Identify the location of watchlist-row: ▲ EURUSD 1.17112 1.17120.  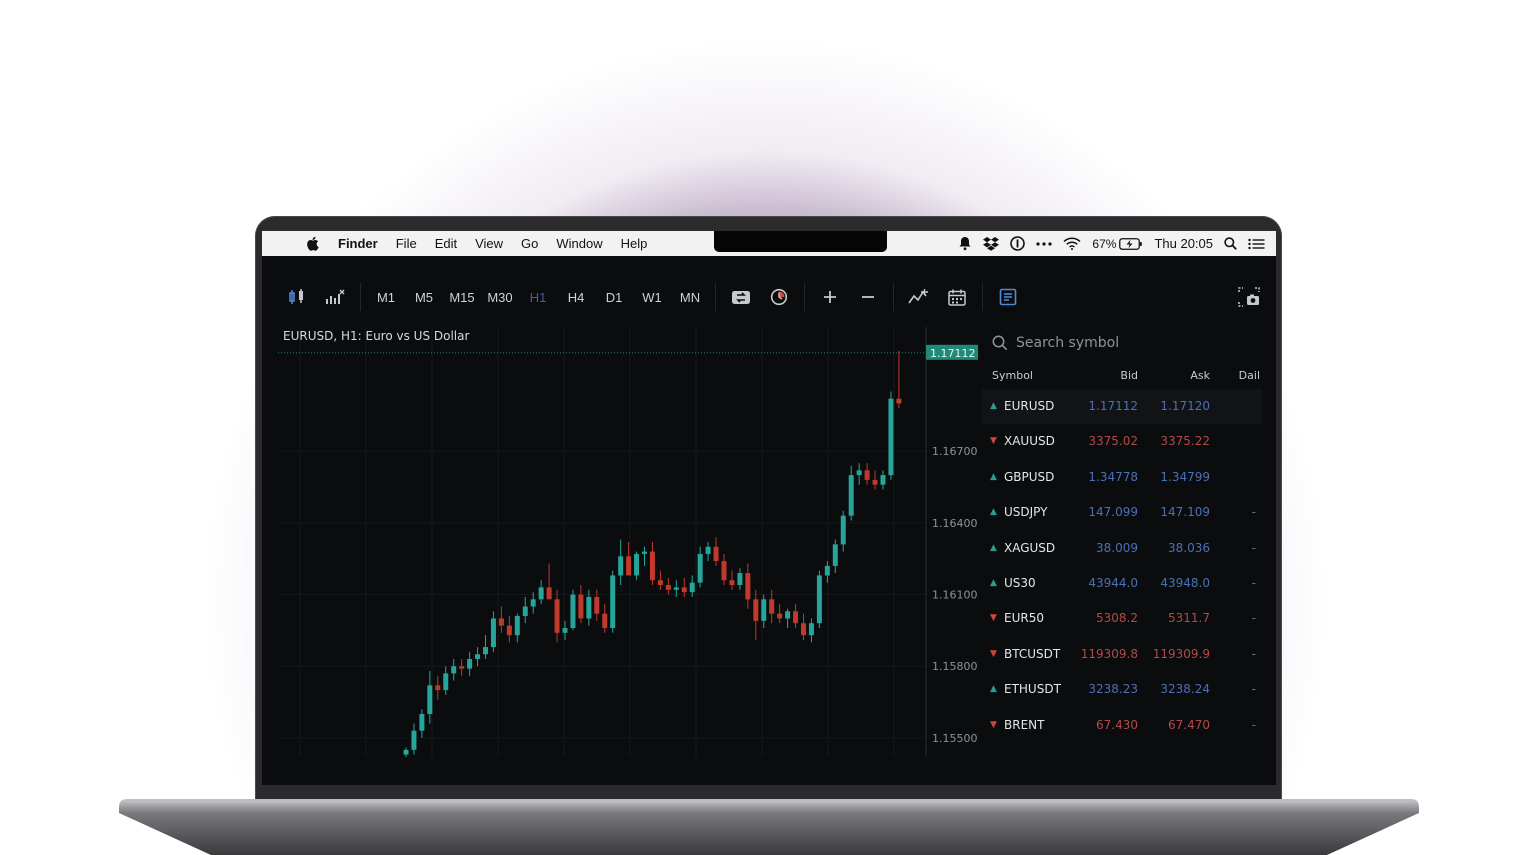
(1122, 406).